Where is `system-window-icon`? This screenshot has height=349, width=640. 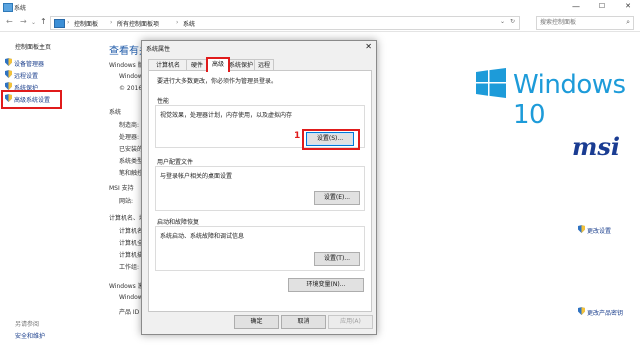
system-window-icon is located at coordinates (8, 7).